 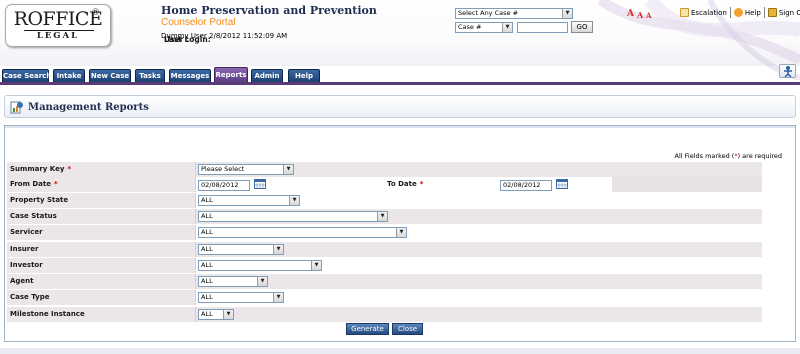 I want to click on required-fields-note: All Fields marked (*) are required, so click(x=729, y=156).